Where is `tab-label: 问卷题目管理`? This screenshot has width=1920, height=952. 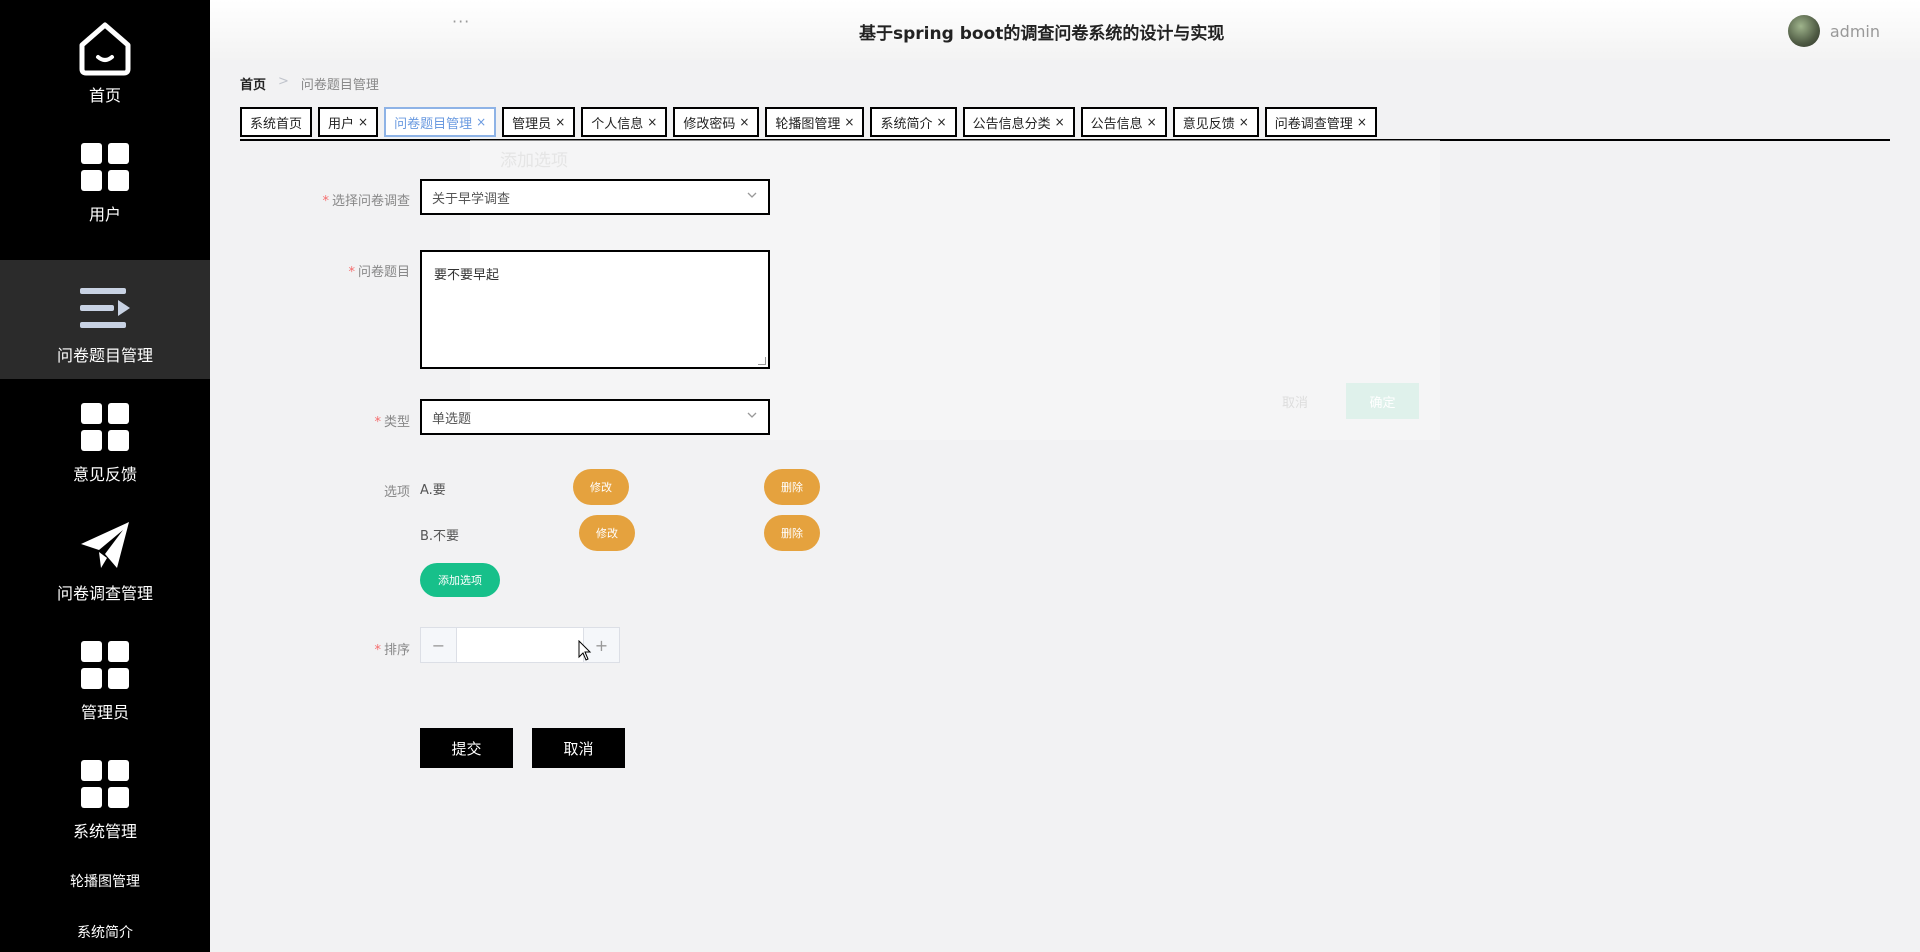
tab-label: 问卷题目管理 is located at coordinates (433, 124).